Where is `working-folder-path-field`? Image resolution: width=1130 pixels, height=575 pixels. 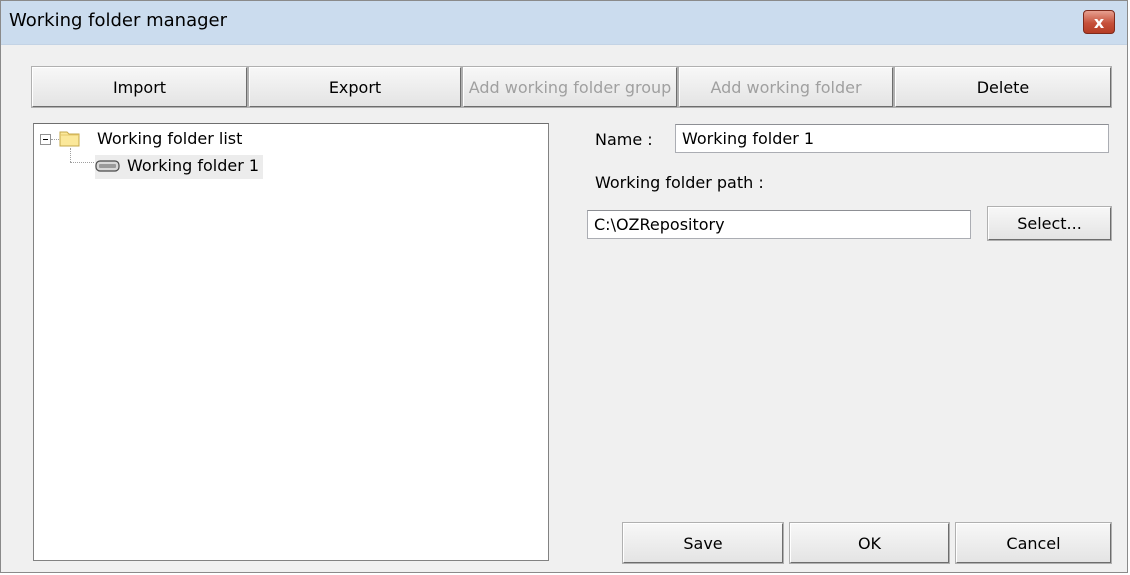 working-folder-path-field is located at coordinates (779, 224).